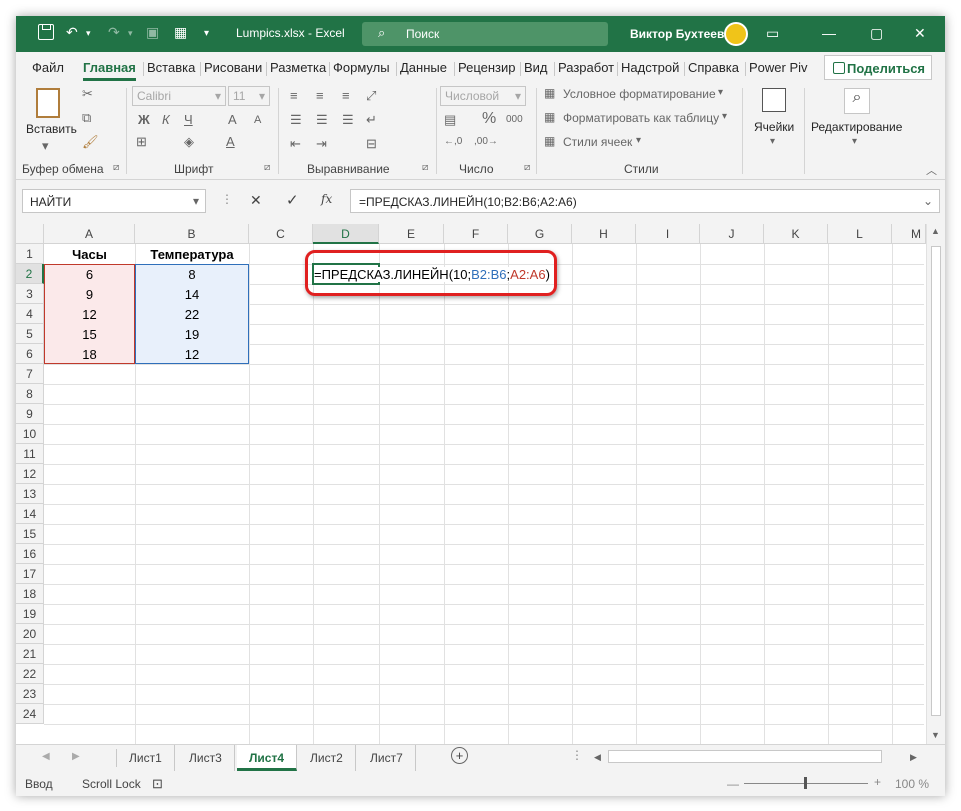 Image resolution: width=961 pixels, height=811 pixels. I want to click on row-header: 18, so click(30, 594).